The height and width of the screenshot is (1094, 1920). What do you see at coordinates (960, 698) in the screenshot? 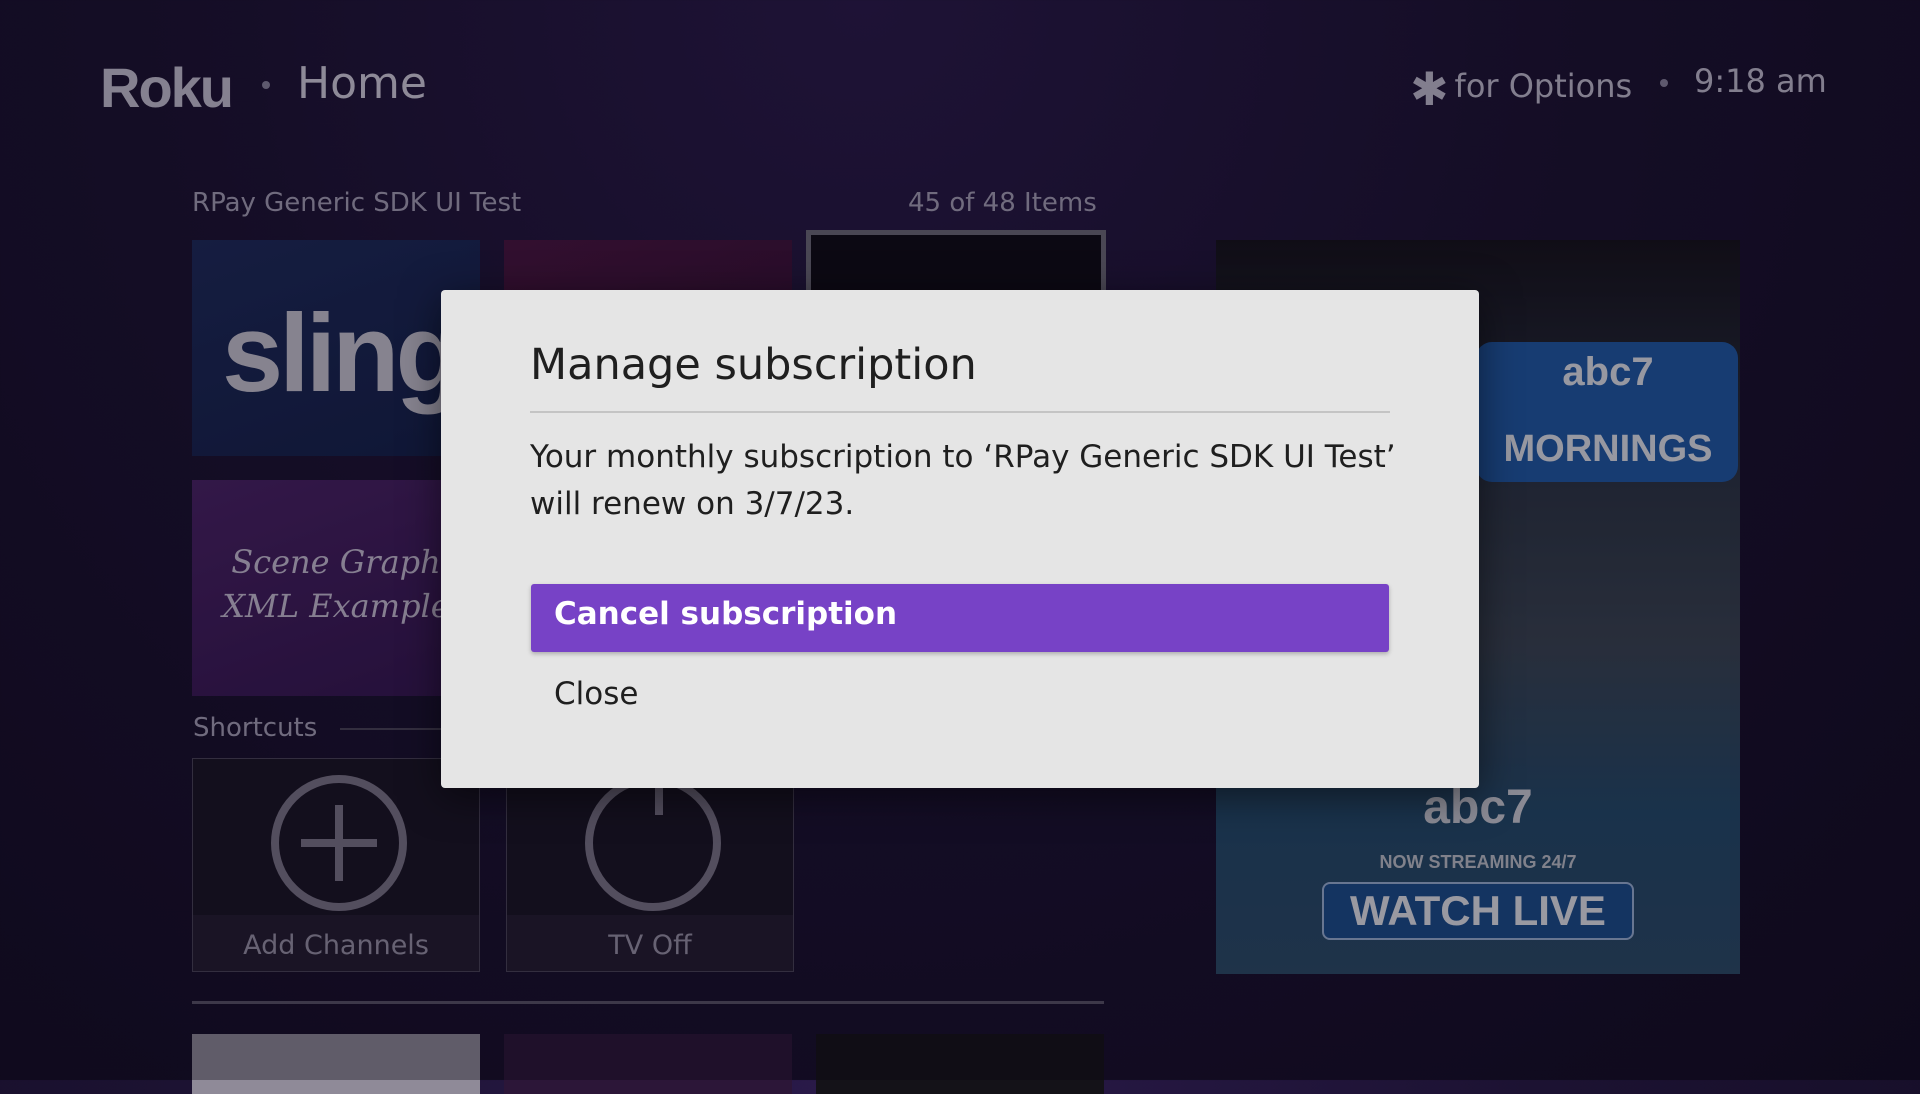
I see `close-button: Close` at bounding box center [960, 698].